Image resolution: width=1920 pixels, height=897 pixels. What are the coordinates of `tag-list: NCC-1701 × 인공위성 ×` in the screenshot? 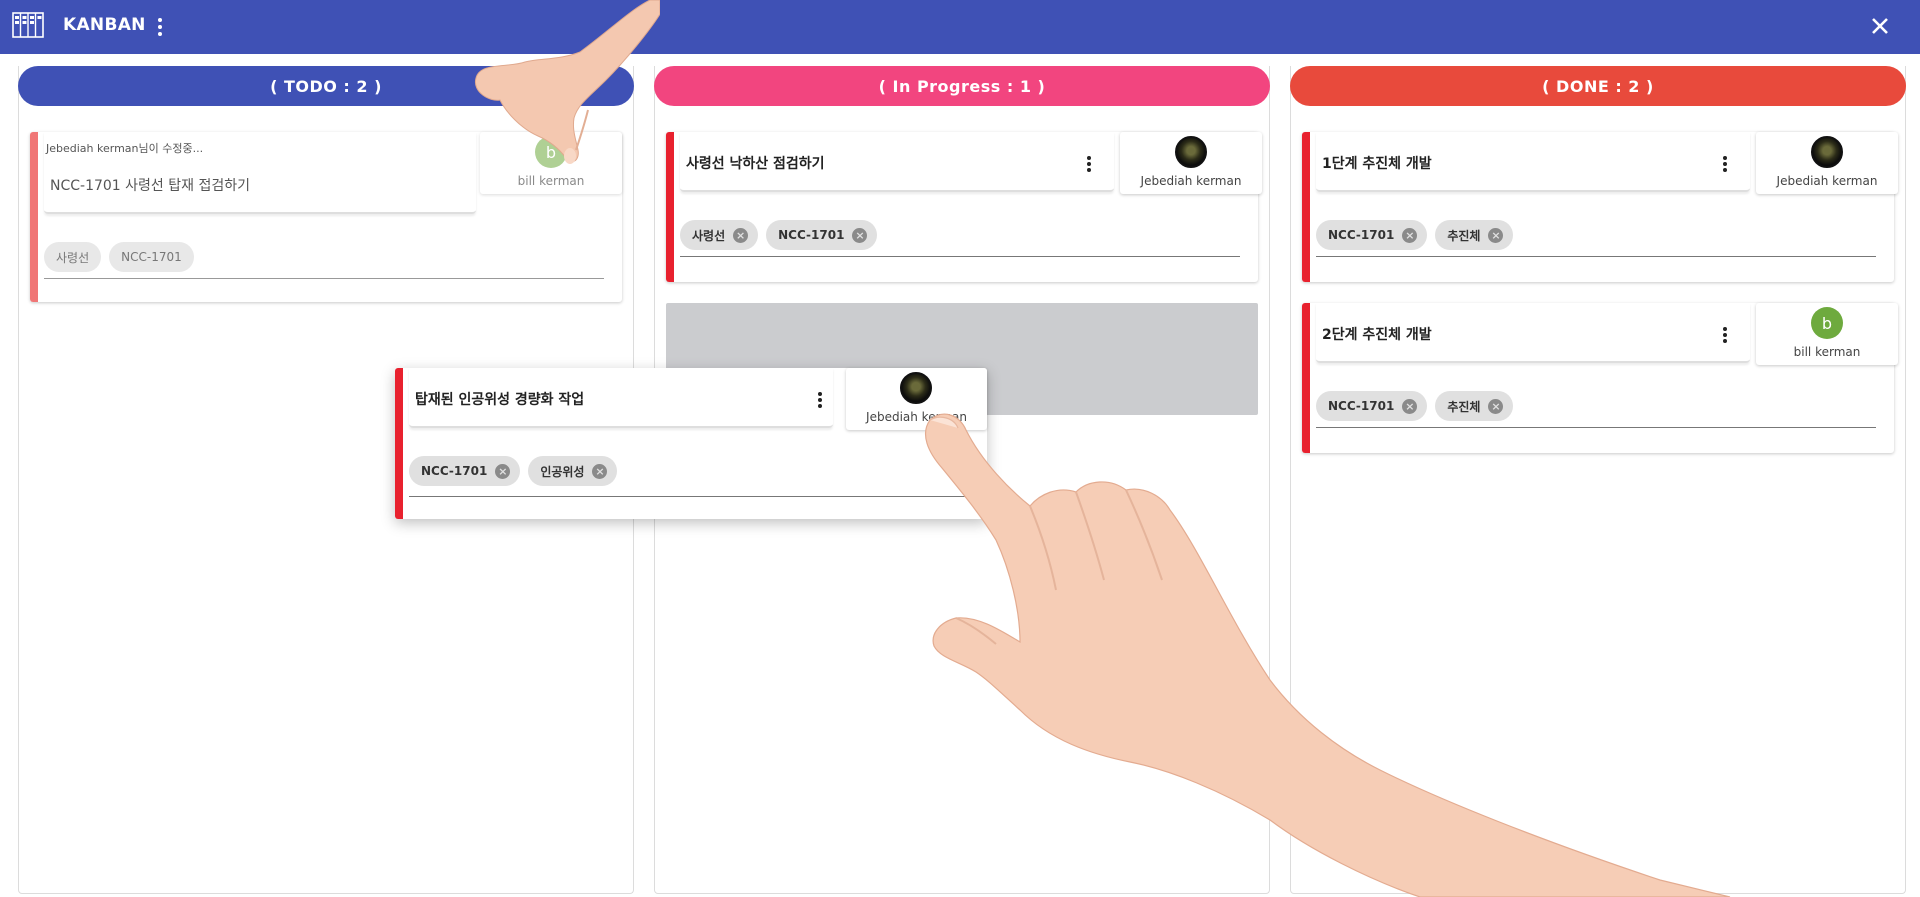 It's located at (513, 471).